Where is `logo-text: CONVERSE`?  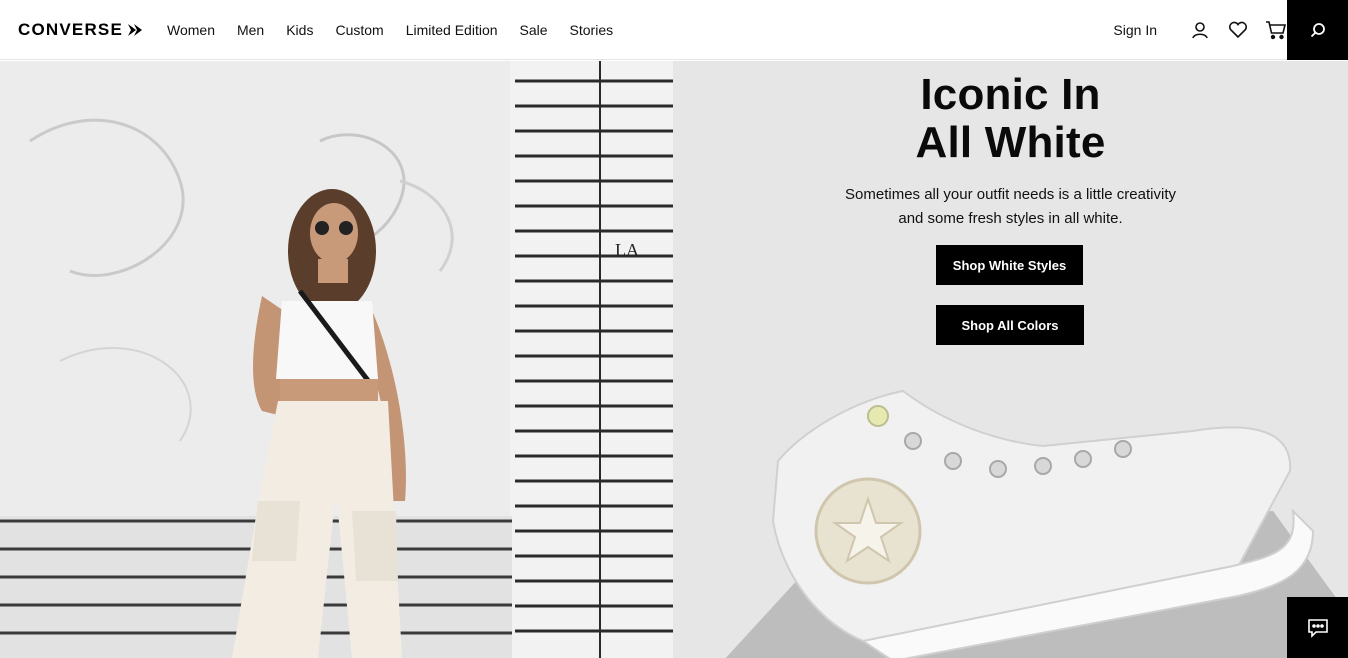
logo-text: CONVERSE is located at coordinates (71, 29).